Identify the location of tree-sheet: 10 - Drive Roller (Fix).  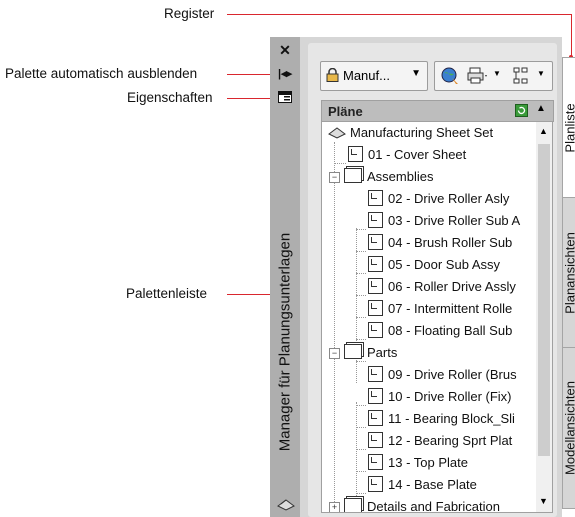
(440, 397).